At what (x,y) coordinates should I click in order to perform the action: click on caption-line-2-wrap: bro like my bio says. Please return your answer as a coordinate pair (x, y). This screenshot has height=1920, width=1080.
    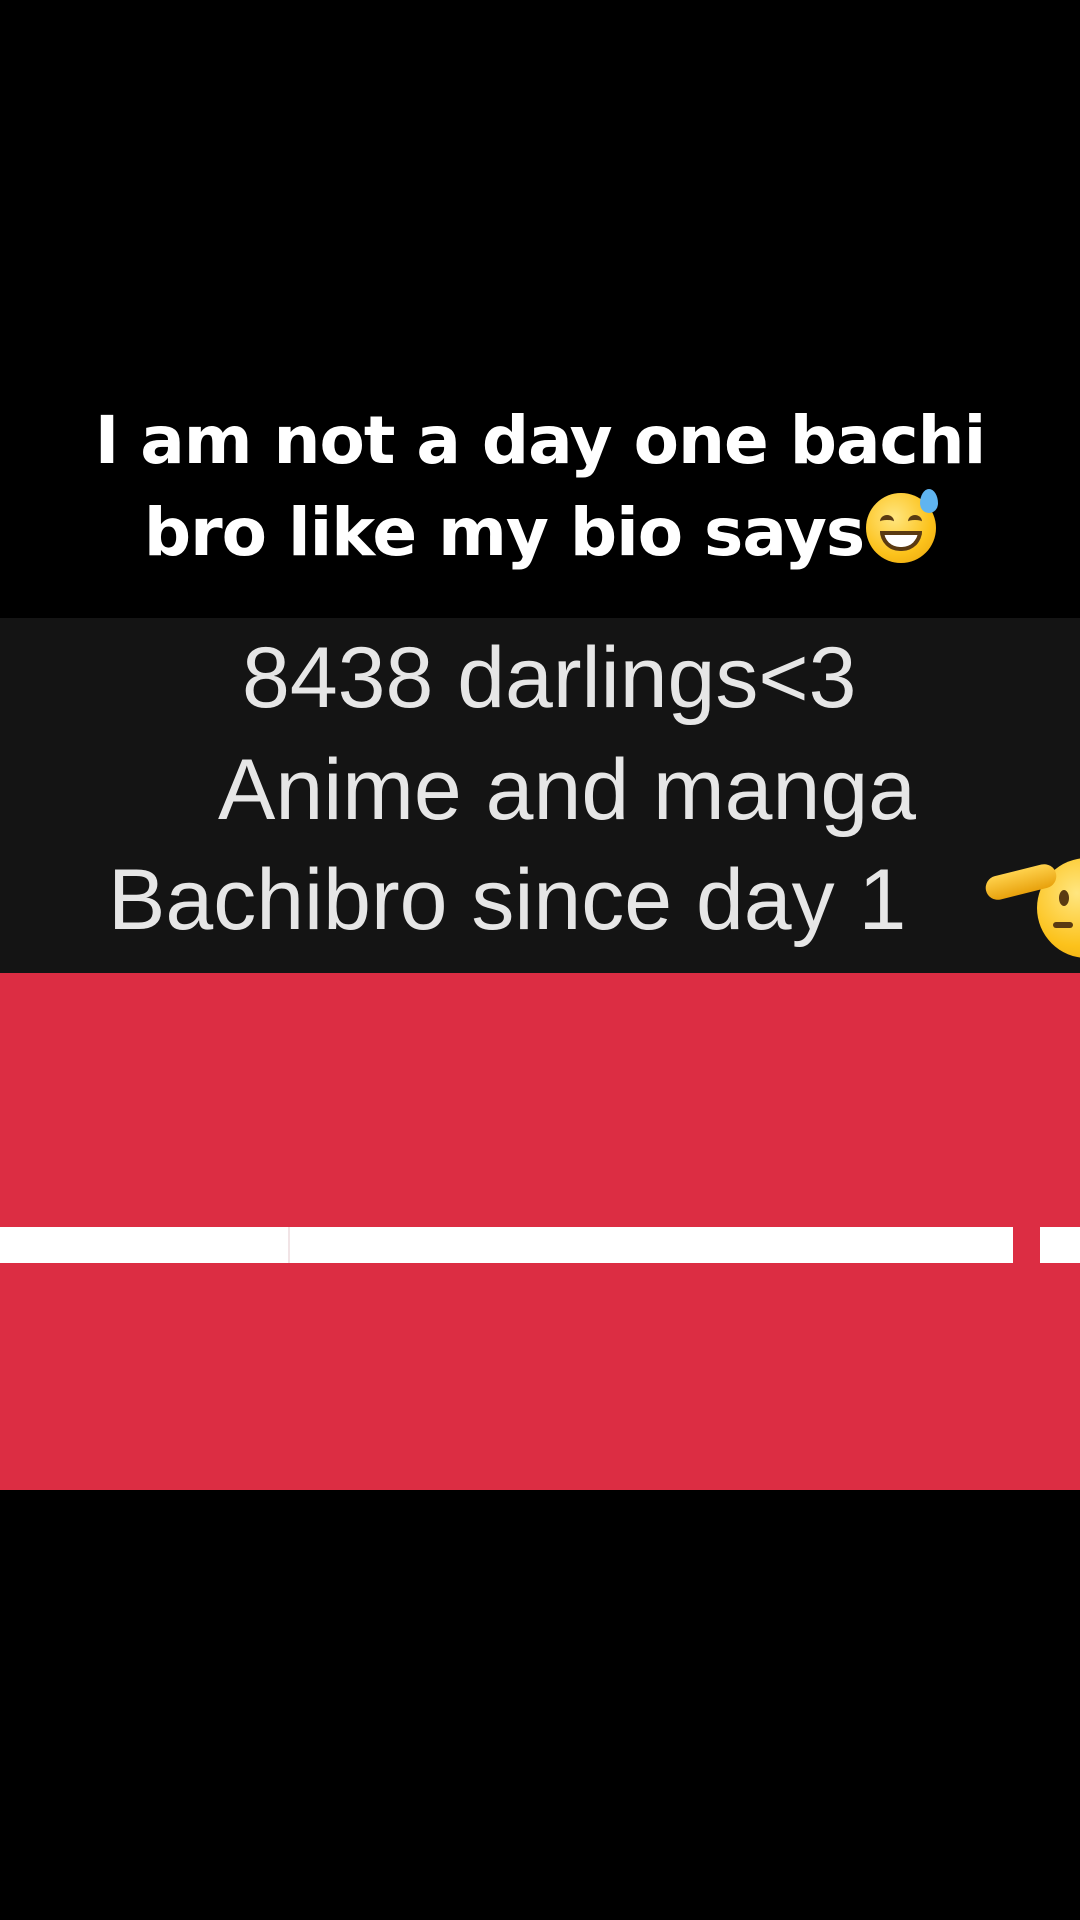
    Looking at the image, I should click on (540, 533).